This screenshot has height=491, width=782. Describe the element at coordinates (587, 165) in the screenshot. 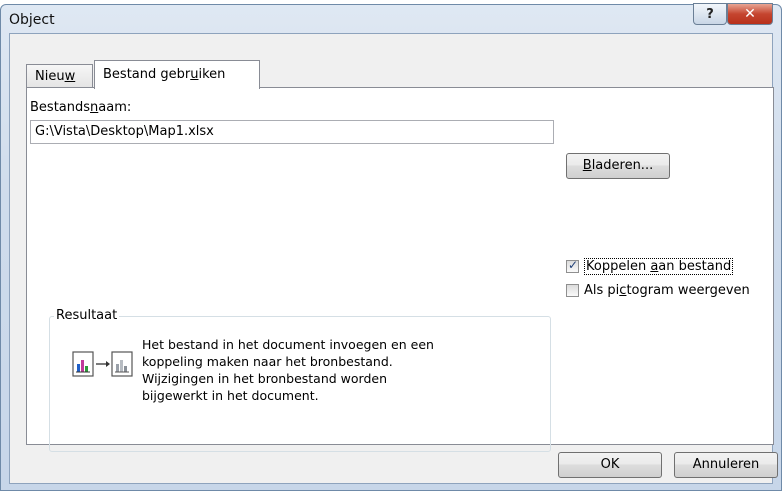

I see `browse-accesskey: B` at that location.